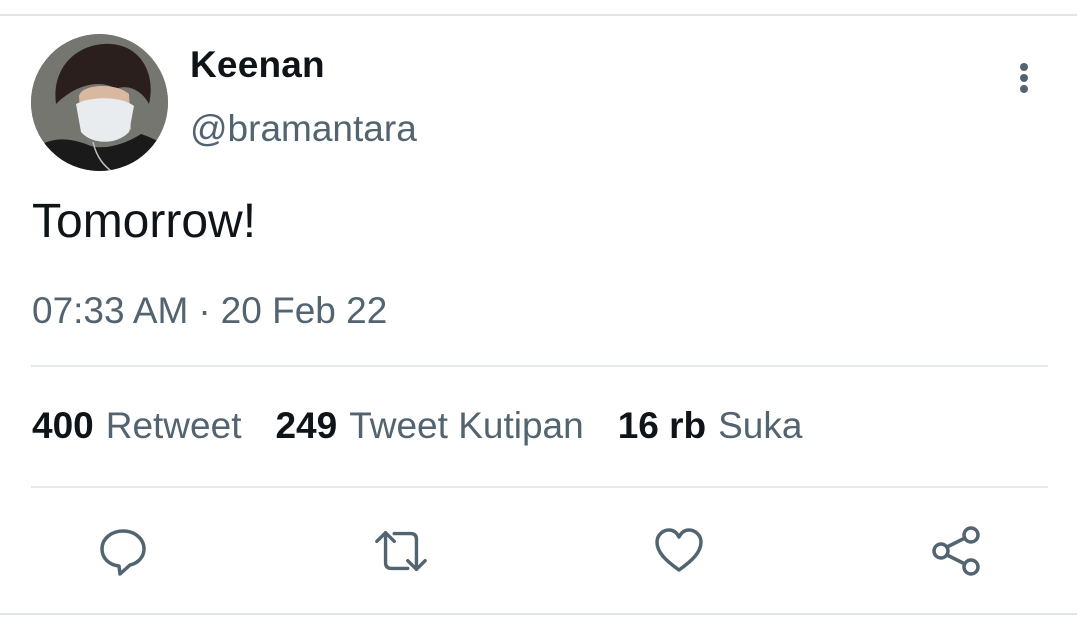 The height and width of the screenshot is (632, 1077). I want to click on retweet-icon, so click(401, 551).